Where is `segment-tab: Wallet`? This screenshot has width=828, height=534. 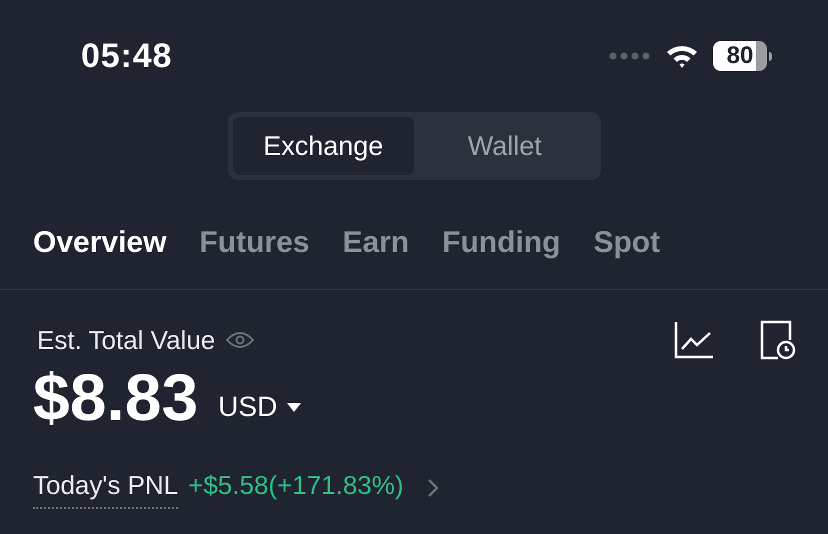
segment-tab: Wallet is located at coordinates (505, 146).